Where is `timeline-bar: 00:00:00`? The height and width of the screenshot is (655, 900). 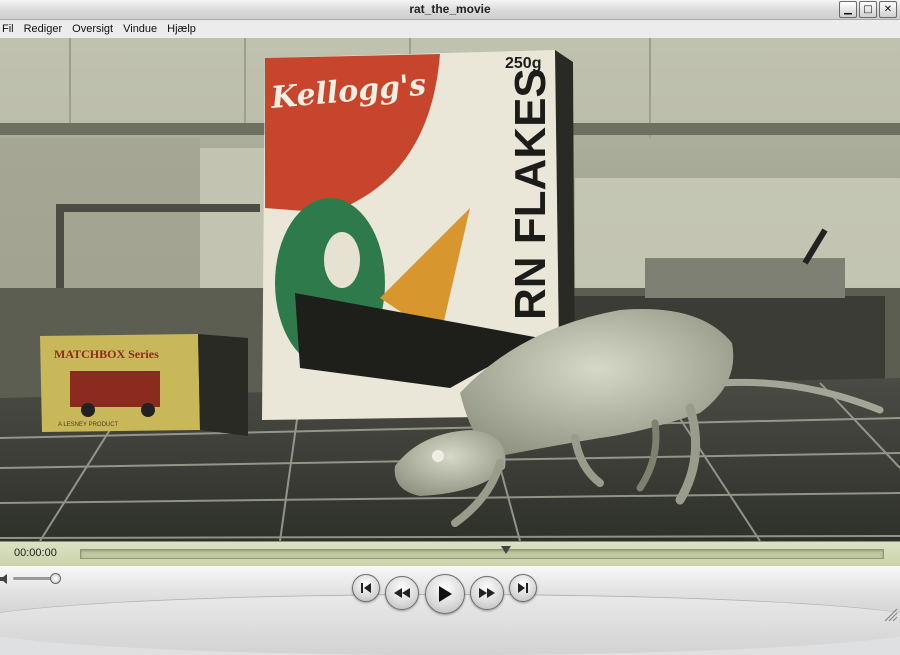
timeline-bar: 00:00:00 is located at coordinates (450, 554).